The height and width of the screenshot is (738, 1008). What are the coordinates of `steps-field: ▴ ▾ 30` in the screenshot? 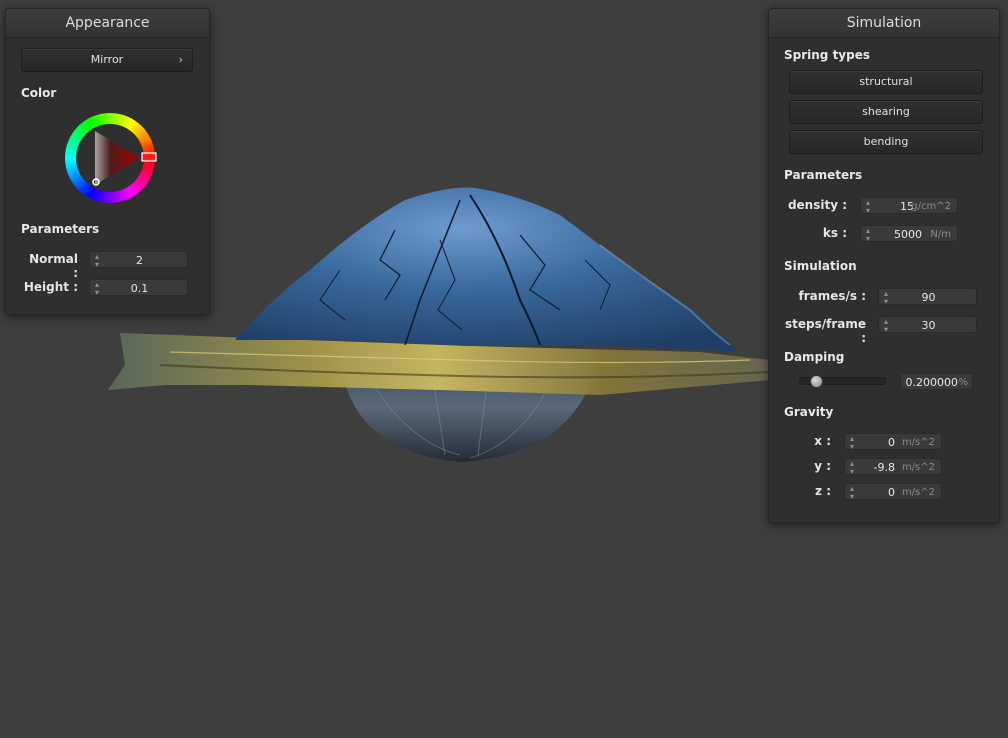 It's located at (927, 325).